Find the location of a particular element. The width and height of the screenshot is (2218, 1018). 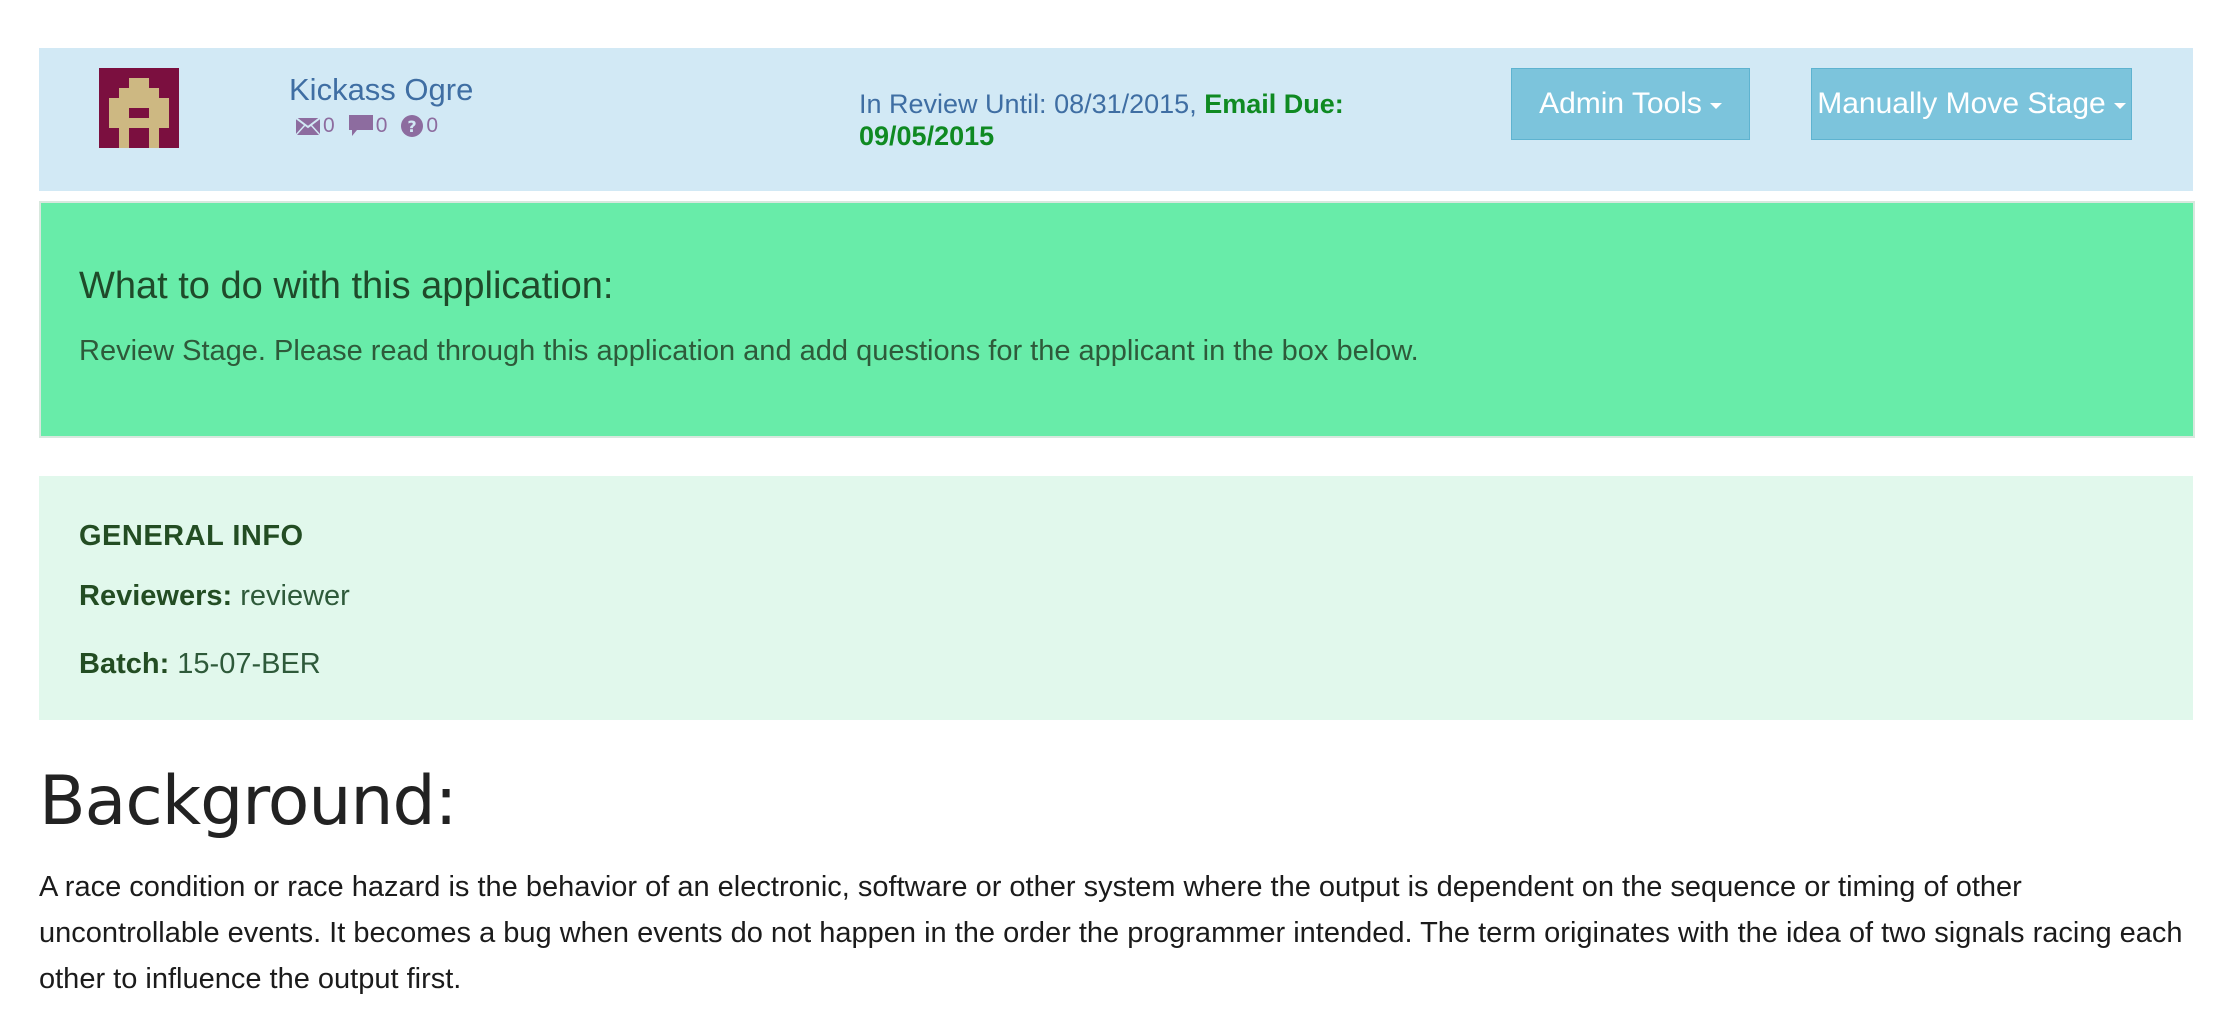

envelope-icon is located at coordinates (308, 126).